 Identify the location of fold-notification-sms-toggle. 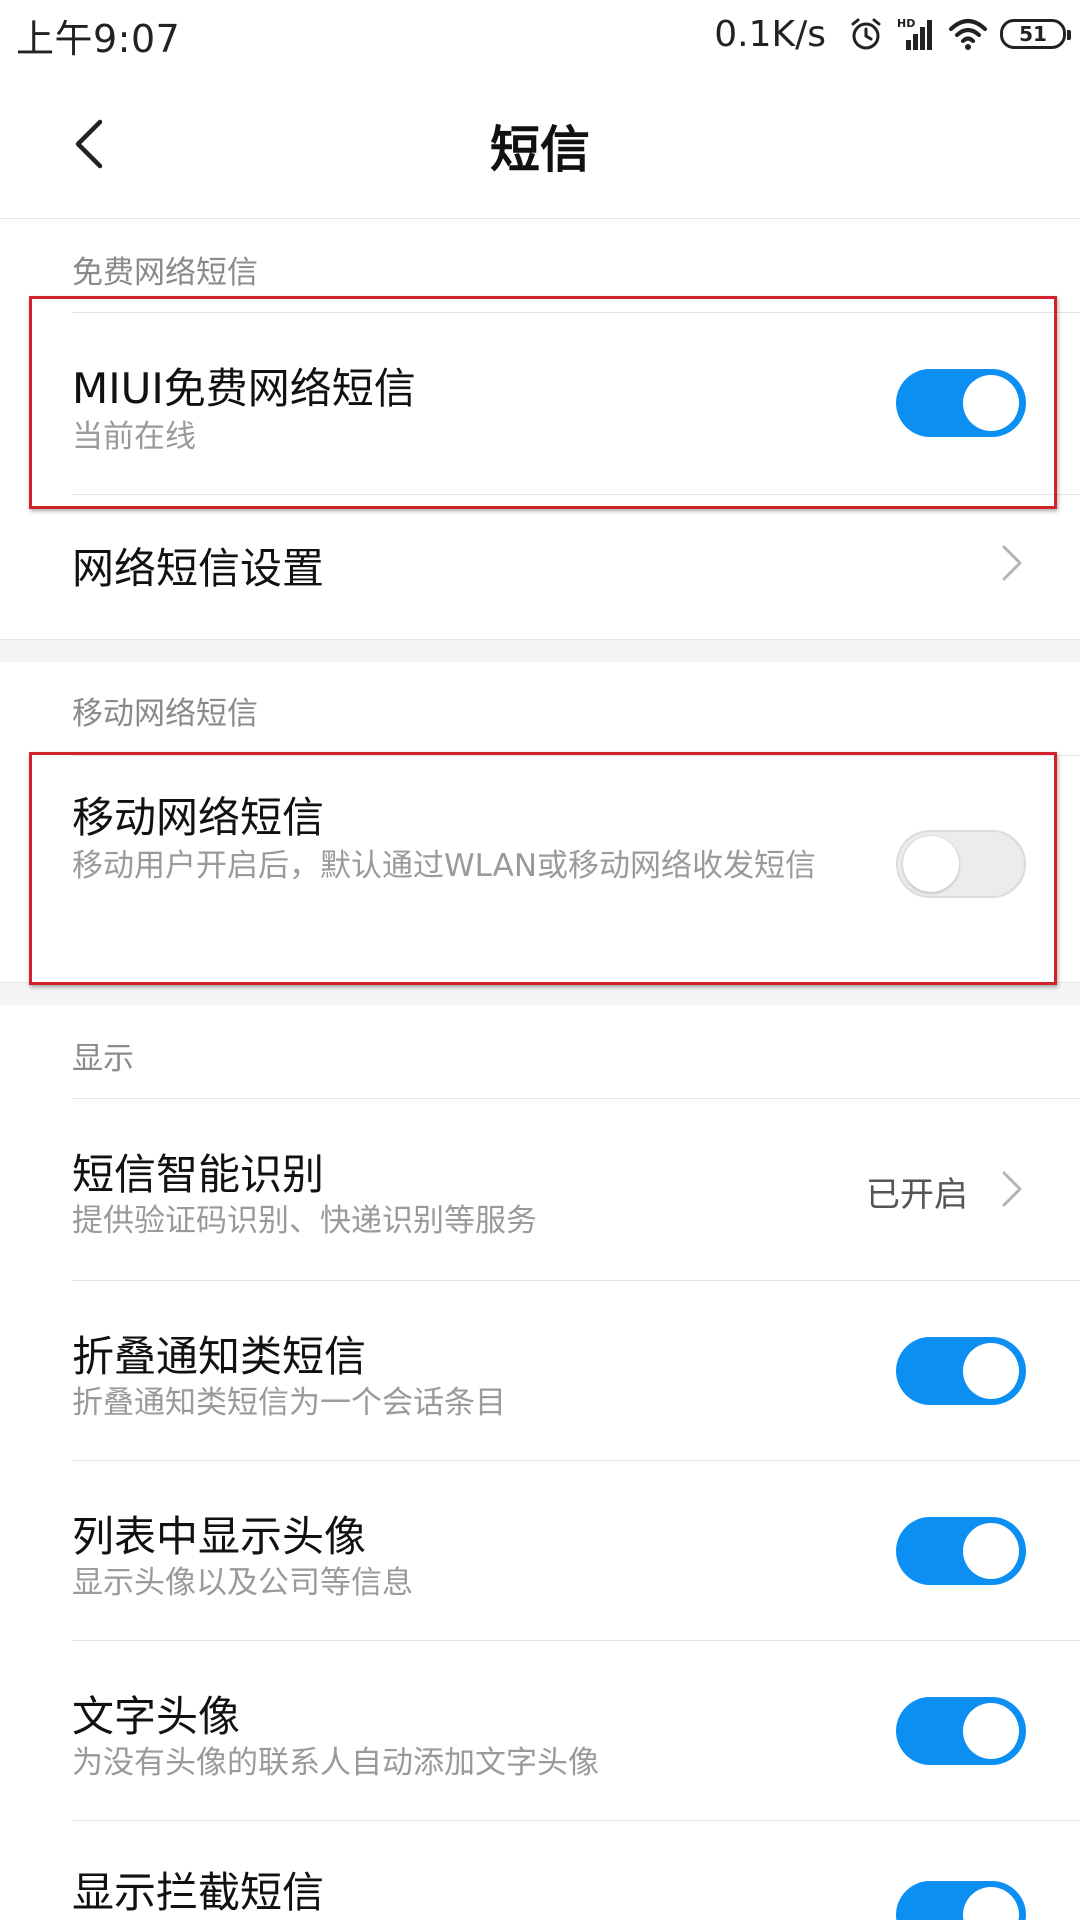
(961, 1371).